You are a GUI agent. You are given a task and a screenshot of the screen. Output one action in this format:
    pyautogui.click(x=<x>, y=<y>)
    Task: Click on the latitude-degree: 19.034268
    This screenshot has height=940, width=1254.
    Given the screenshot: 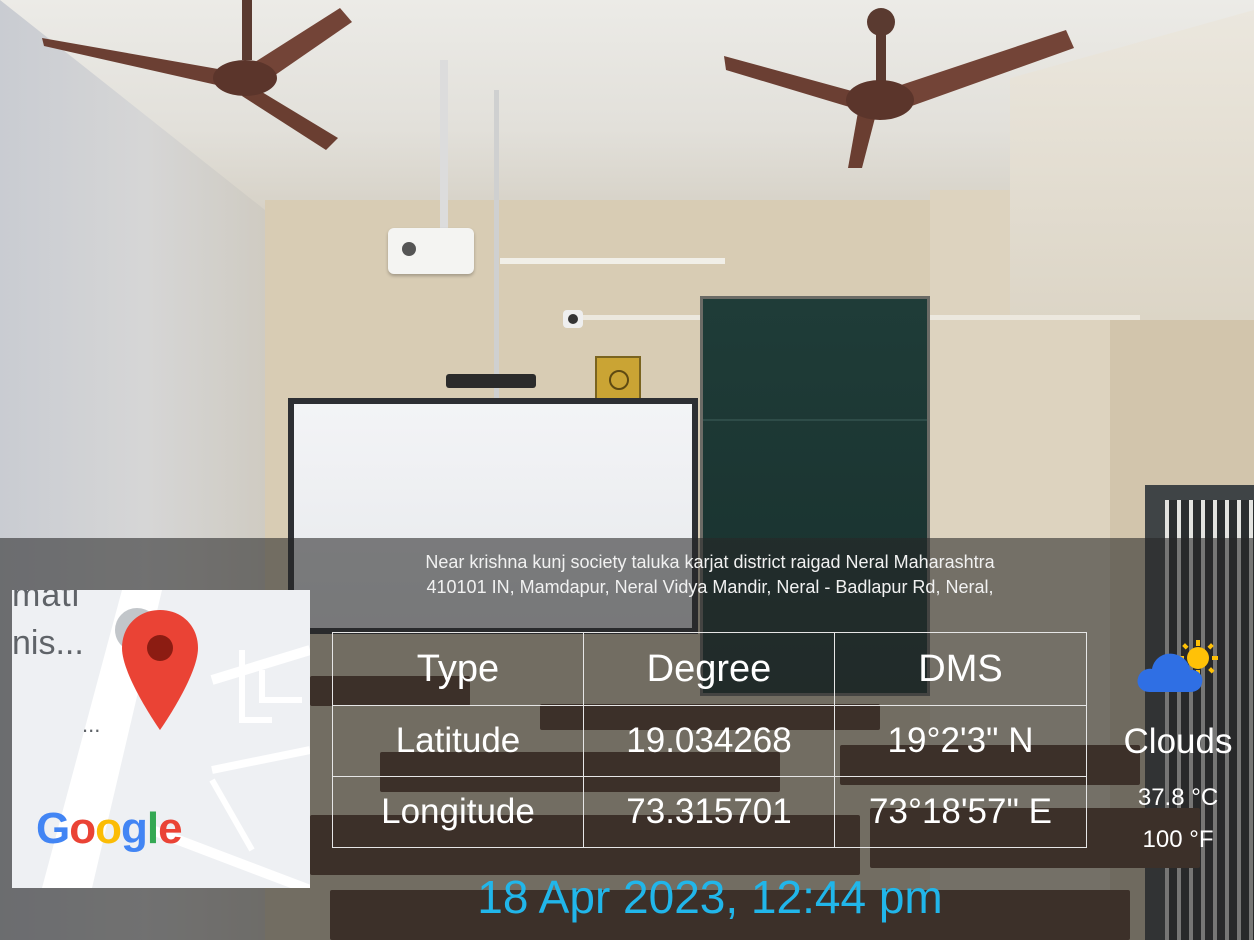 What is the action you would take?
    pyautogui.click(x=709, y=741)
    